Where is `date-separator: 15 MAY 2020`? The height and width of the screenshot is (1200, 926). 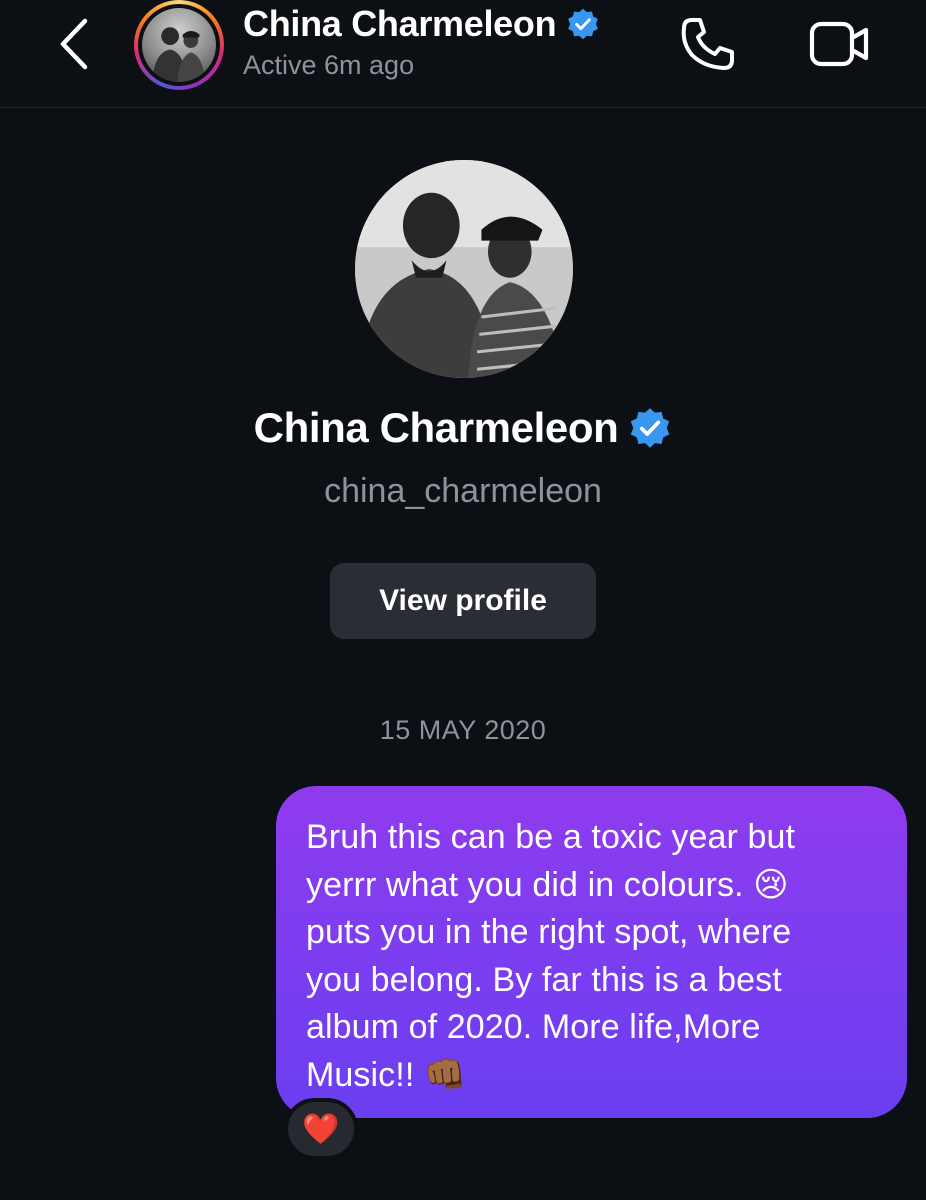 date-separator: 15 MAY 2020 is located at coordinates (463, 730).